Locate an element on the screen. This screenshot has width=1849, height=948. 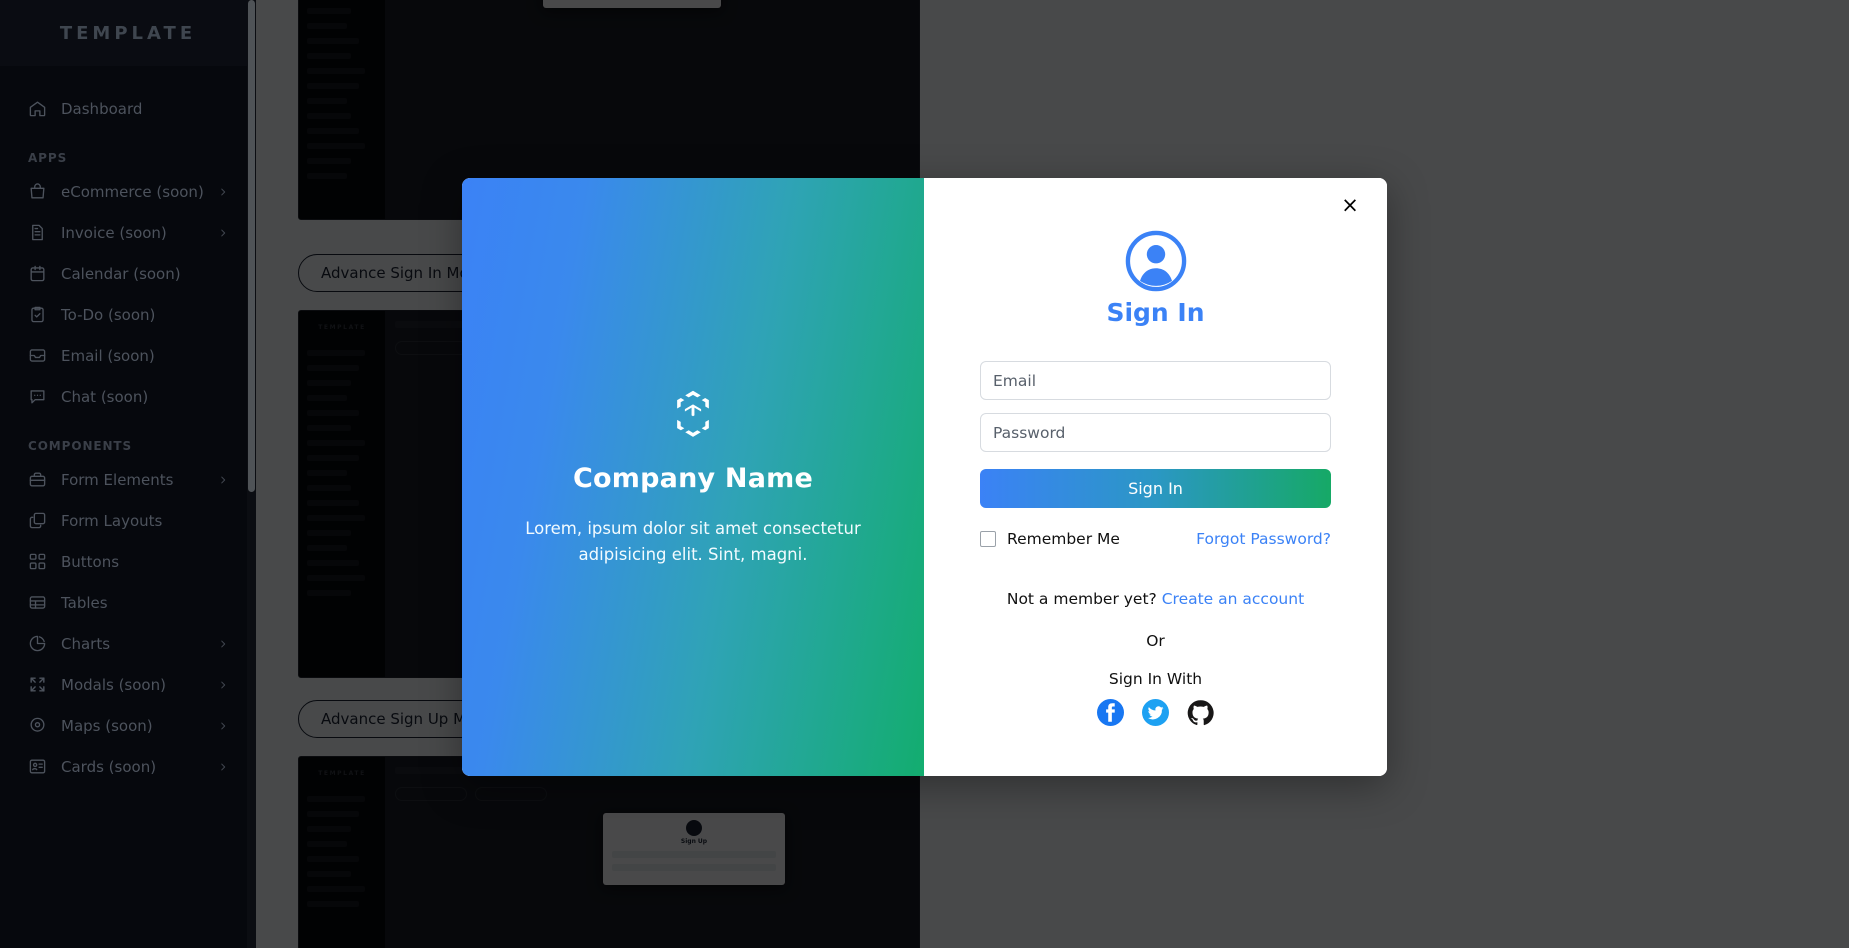
inbox-icon is located at coordinates (37, 355).